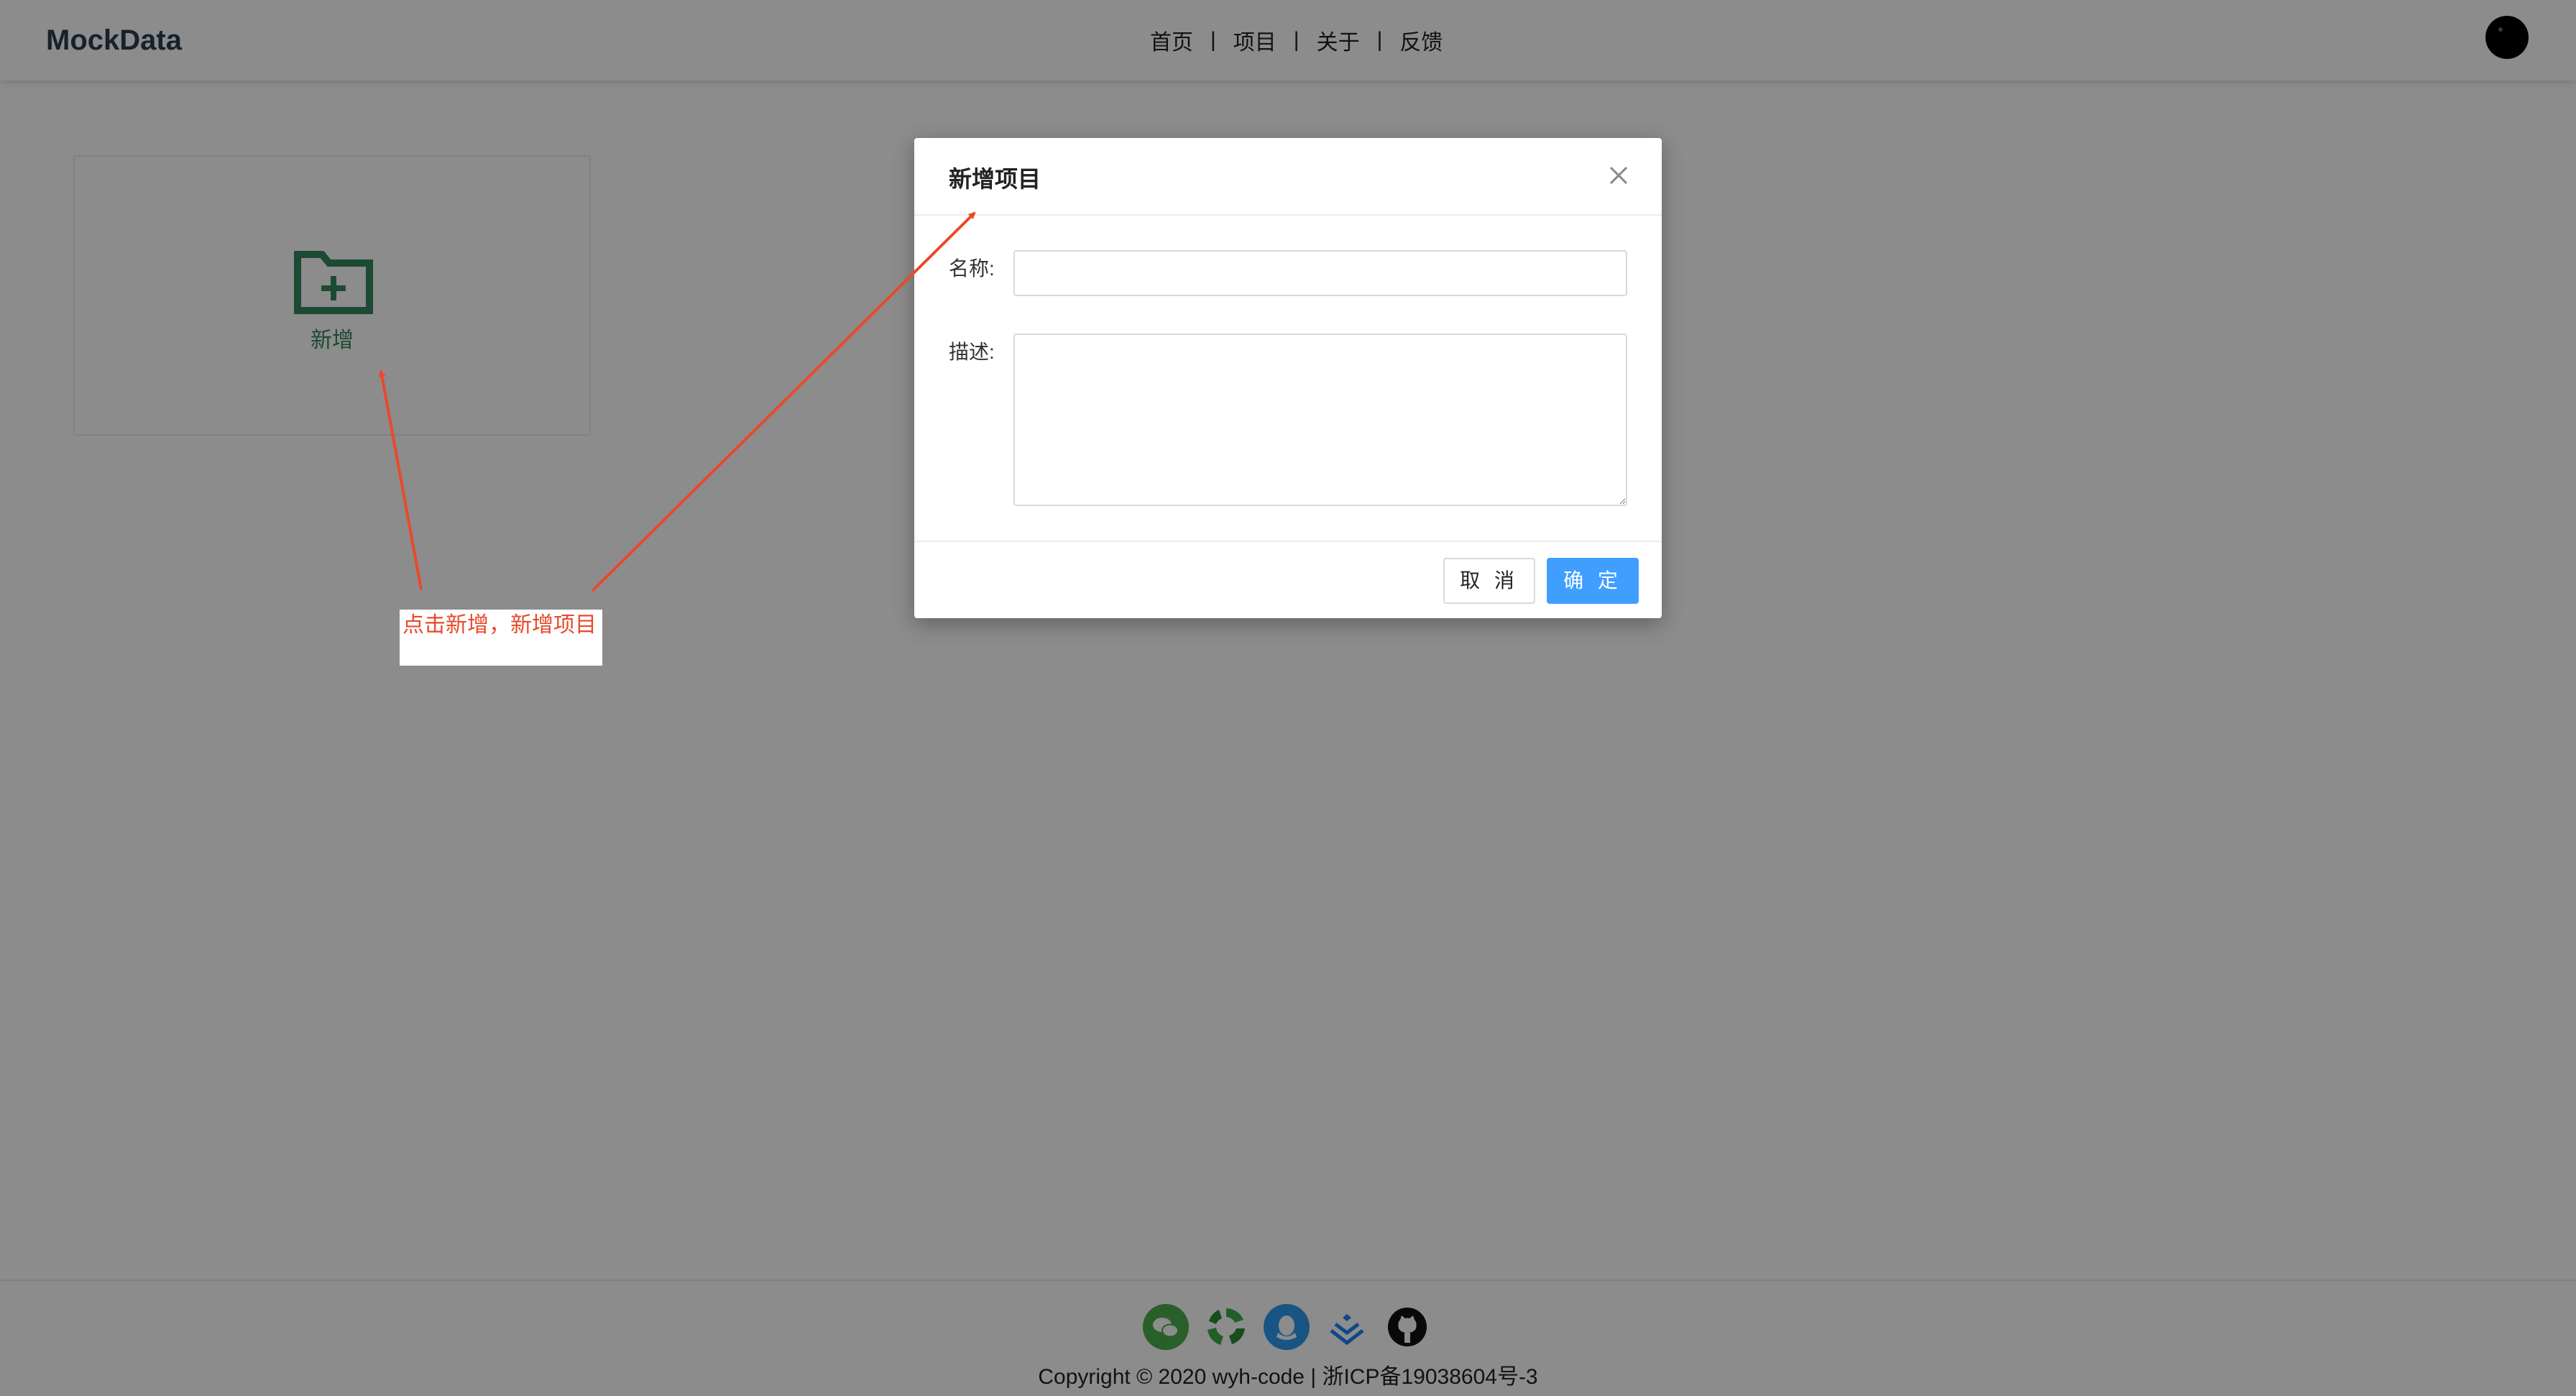  Describe the element at coordinates (1288, 177) in the screenshot. I see `dialog-header: 新增项目` at that location.